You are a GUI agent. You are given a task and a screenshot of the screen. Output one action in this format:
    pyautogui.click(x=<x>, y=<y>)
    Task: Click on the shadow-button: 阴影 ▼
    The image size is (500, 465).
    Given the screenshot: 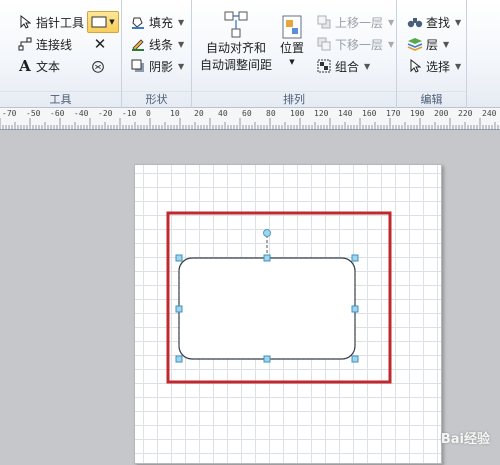 What is the action you would take?
    pyautogui.click(x=157, y=66)
    